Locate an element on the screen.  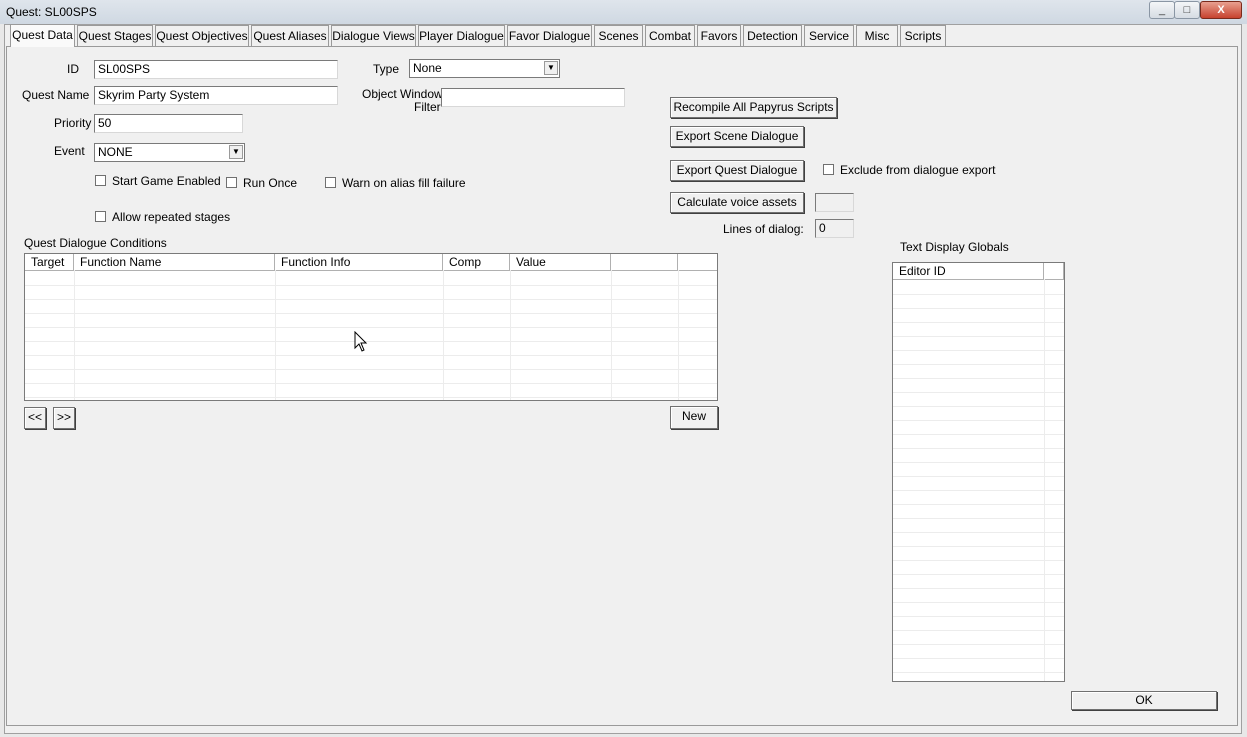
minimize-button: _ is located at coordinates (1162, 10).